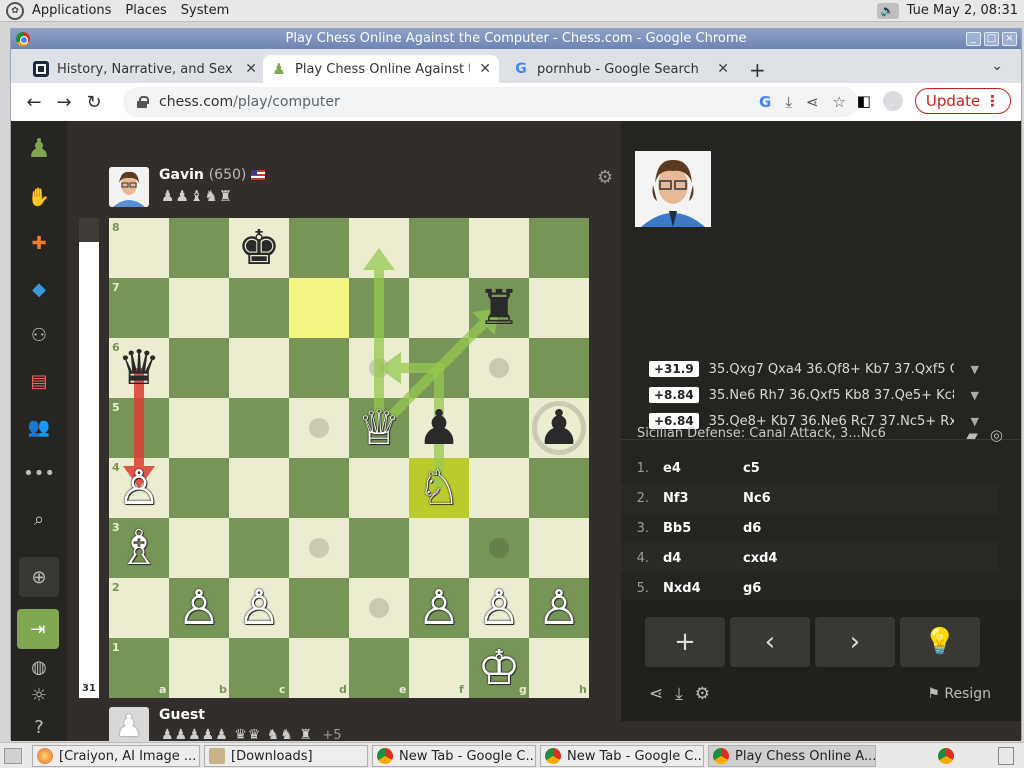  Describe the element at coordinates (379, 308) in the screenshot. I see `square-e7` at that location.